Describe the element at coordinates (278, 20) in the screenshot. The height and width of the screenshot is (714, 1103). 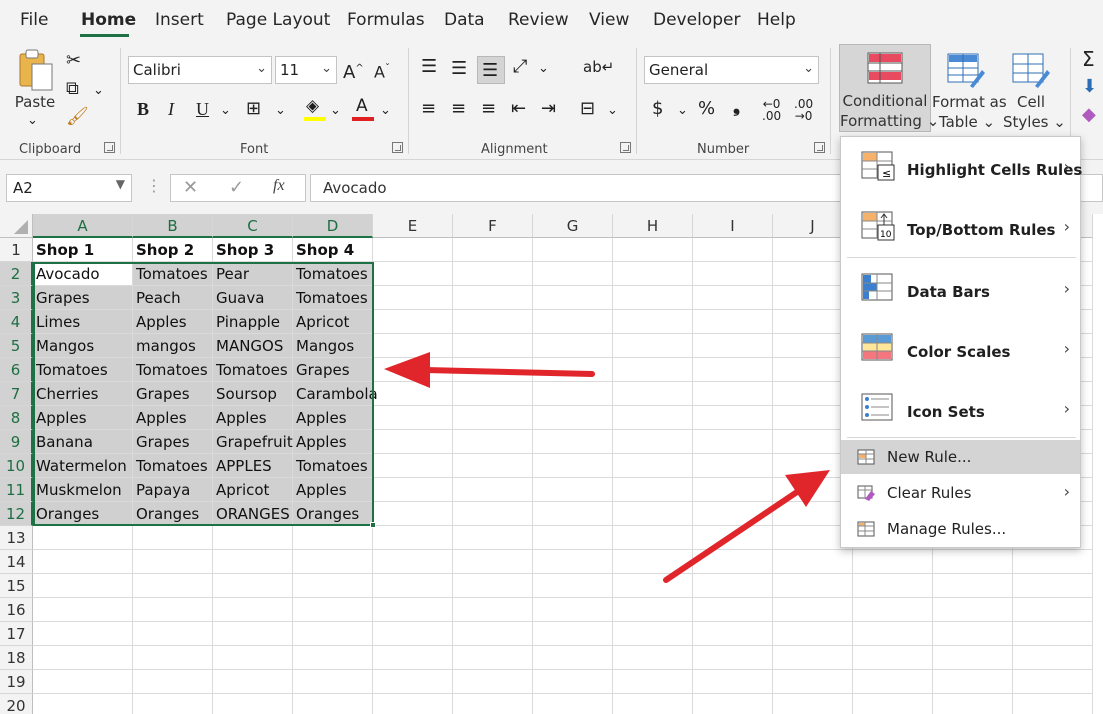
I see `tab-page-layout: Page Layout` at that location.